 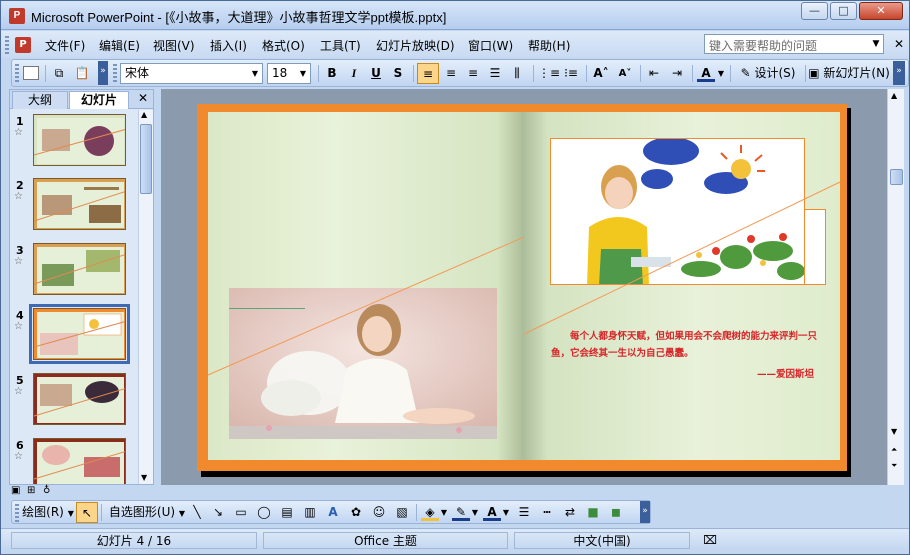 I want to click on grow-font-button: A˄, so click(x=601, y=73).